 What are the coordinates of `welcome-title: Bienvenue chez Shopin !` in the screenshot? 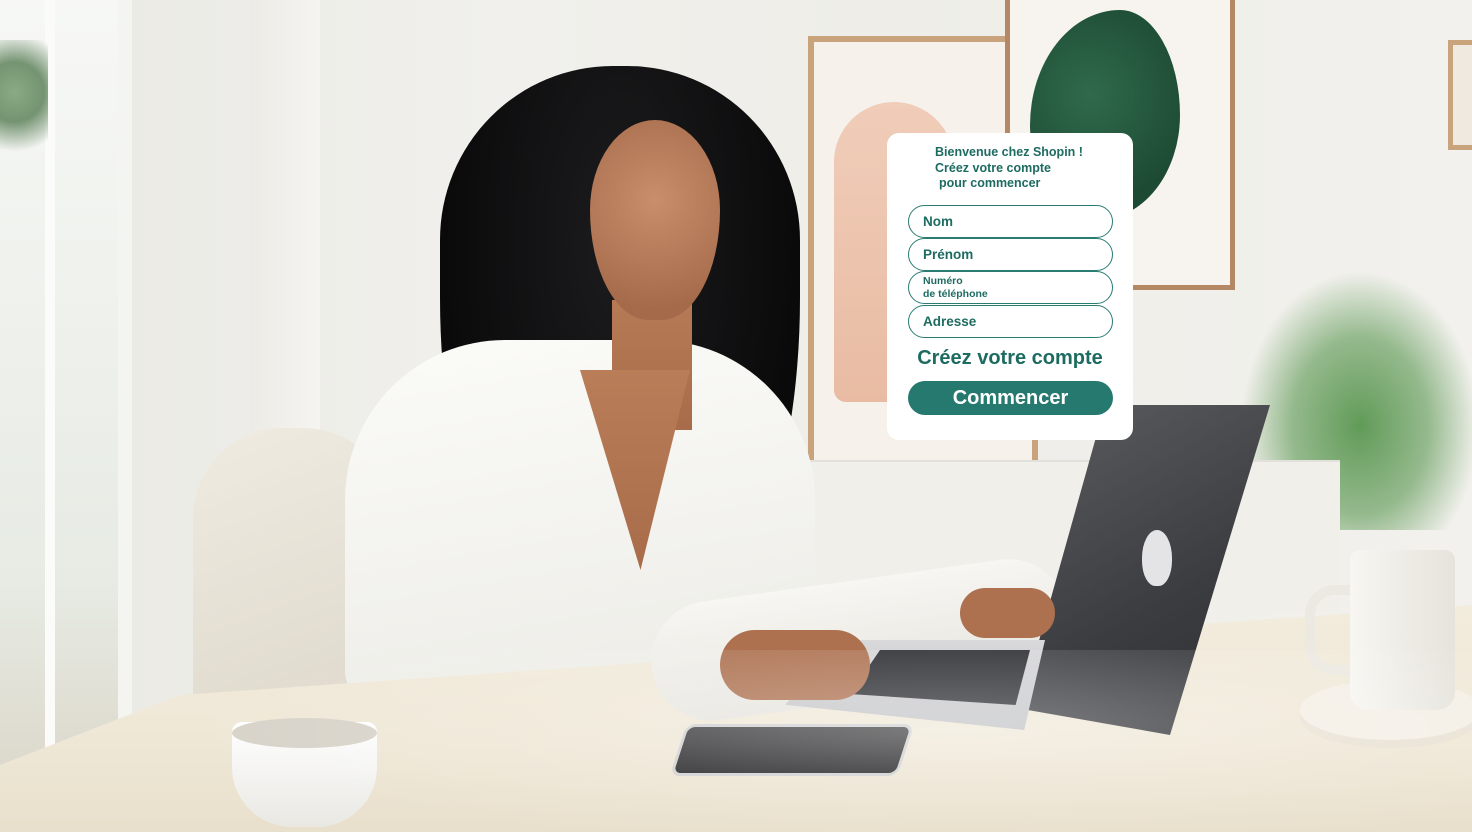 It's located at (1009, 152).